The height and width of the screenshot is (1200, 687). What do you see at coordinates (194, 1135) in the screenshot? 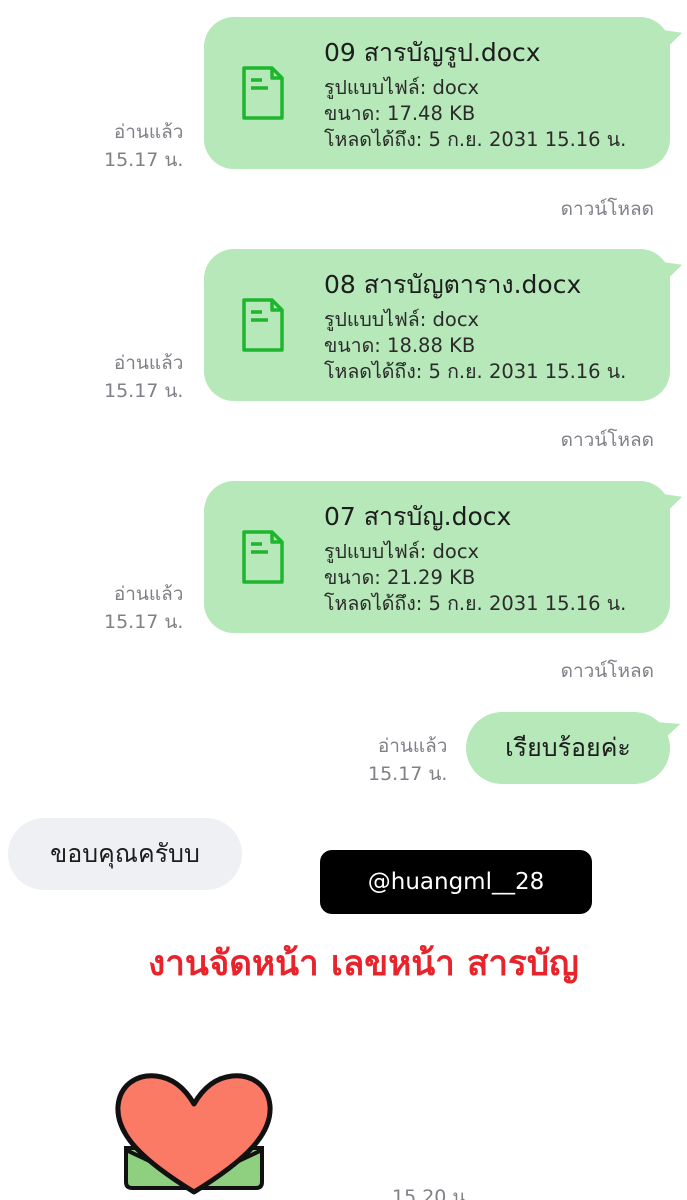
I see `heart-envelope-sticker-icon` at bounding box center [194, 1135].